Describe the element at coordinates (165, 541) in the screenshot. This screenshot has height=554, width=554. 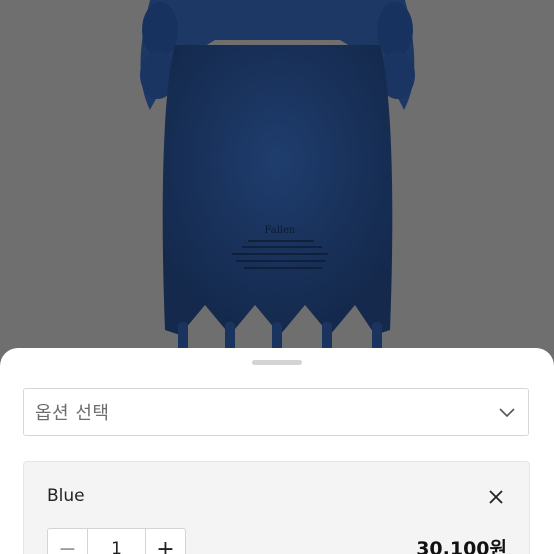
I see `increase-quantity-button: +` at that location.